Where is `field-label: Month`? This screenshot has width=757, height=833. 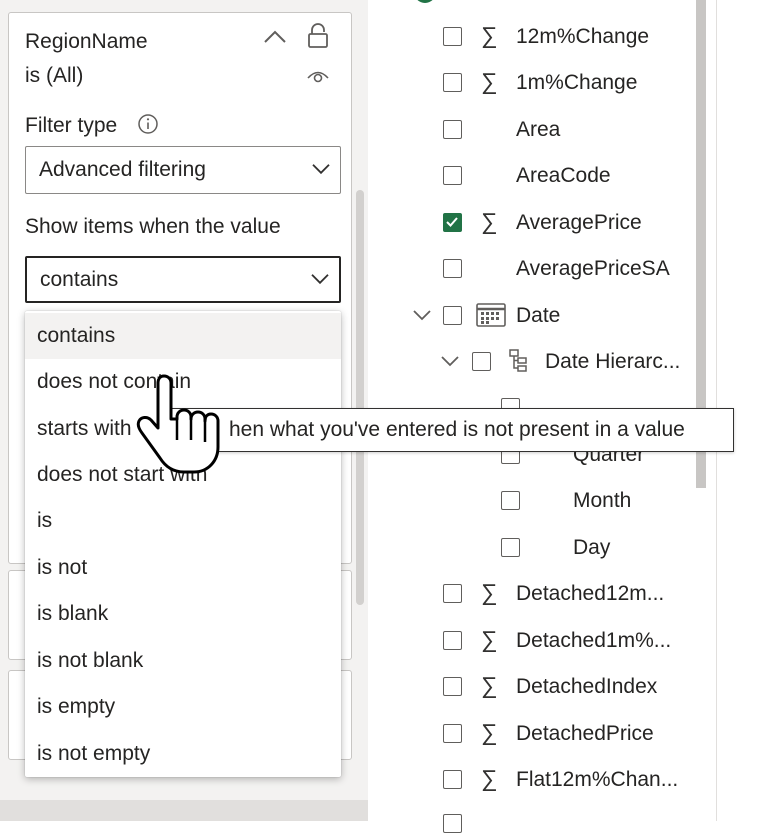 field-label: Month is located at coordinates (602, 500).